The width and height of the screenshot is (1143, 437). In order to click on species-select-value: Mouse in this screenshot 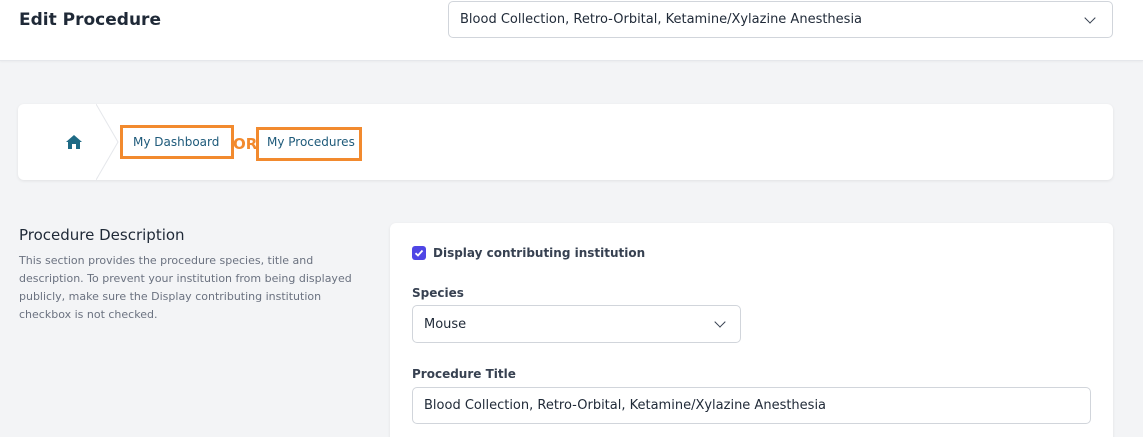, I will do `click(445, 324)`.